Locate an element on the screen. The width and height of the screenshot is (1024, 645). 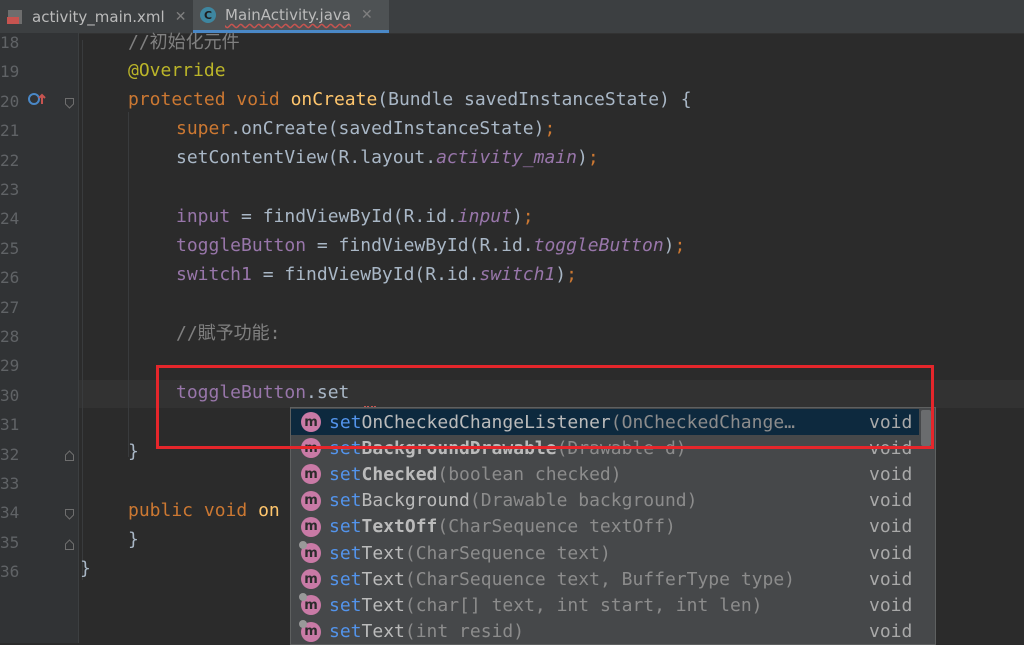
line-number: 27 is located at coordinates (9, 308).